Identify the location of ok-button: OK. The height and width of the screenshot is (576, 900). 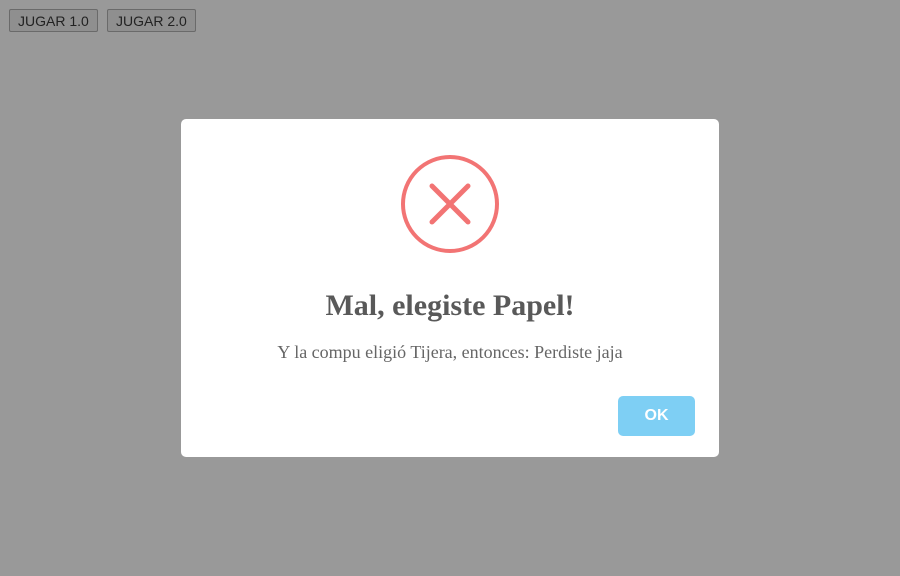
(656, 416).